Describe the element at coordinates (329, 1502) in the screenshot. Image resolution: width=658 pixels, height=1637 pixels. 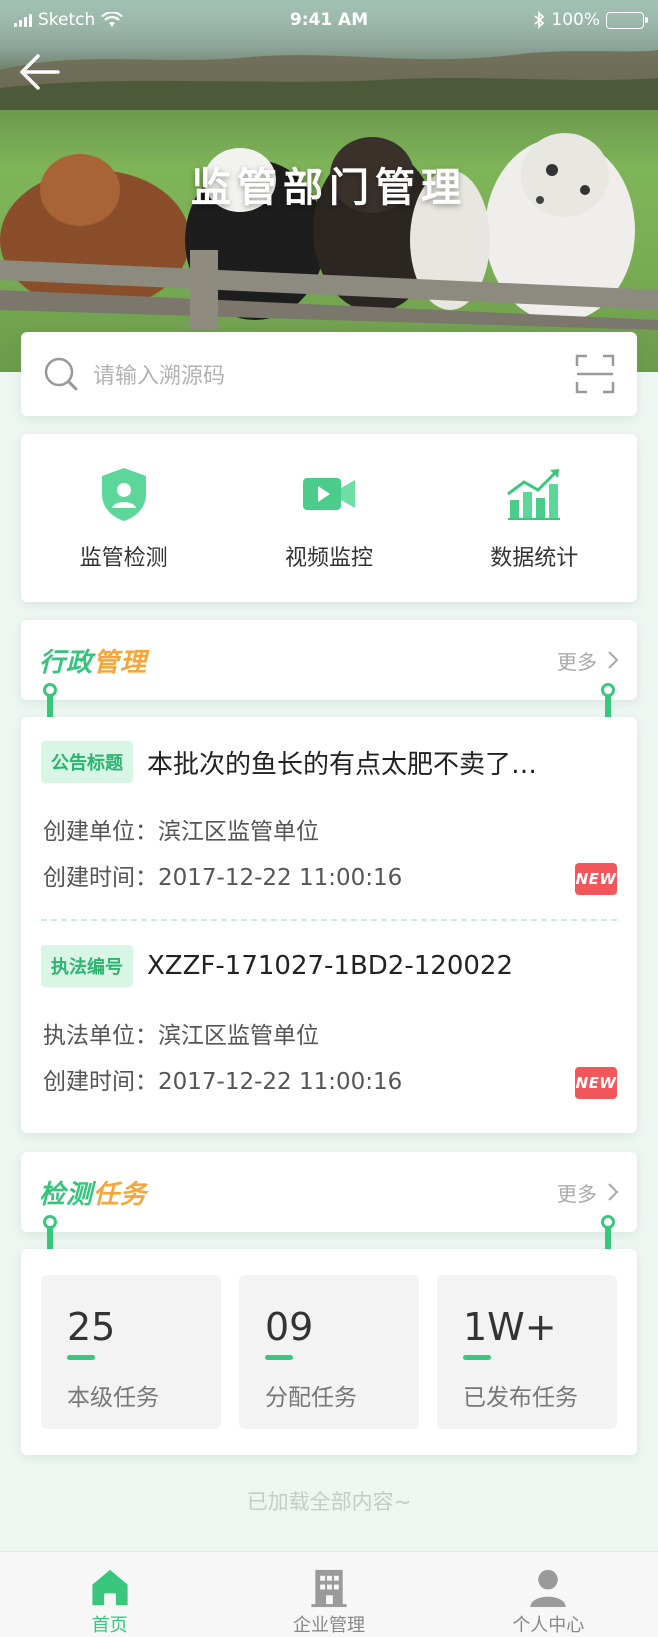
I see `loaded-all-note: 已加载全部内容~` at that location.